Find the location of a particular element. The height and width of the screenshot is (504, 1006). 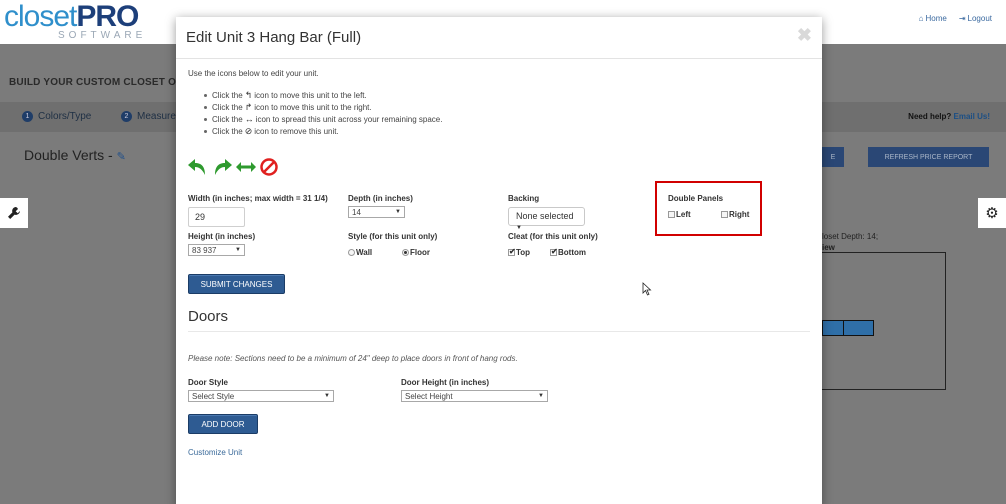

cleat-top-checkbox: Top is located at coordinates (519, 252).